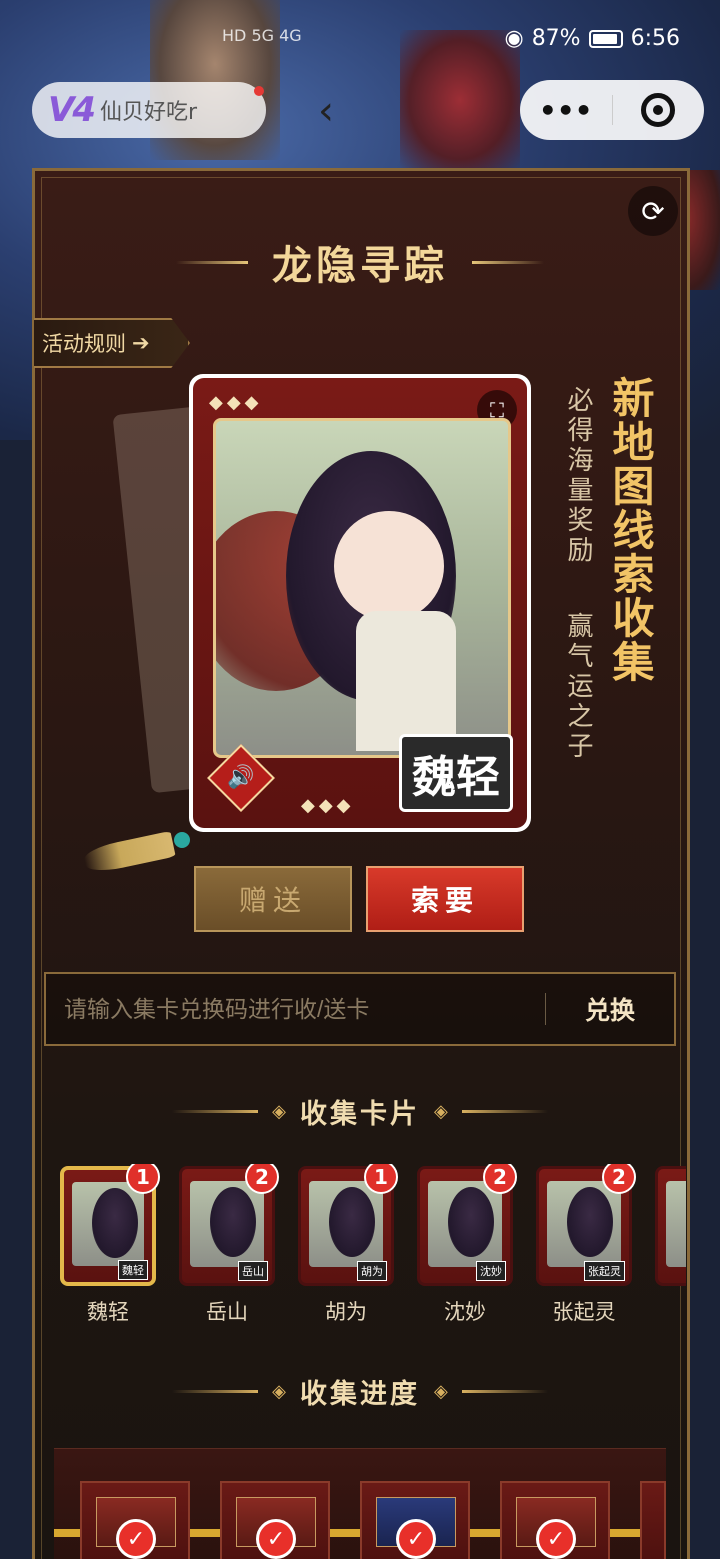  I want to click on redeem-code-input, so click(295, 1009).